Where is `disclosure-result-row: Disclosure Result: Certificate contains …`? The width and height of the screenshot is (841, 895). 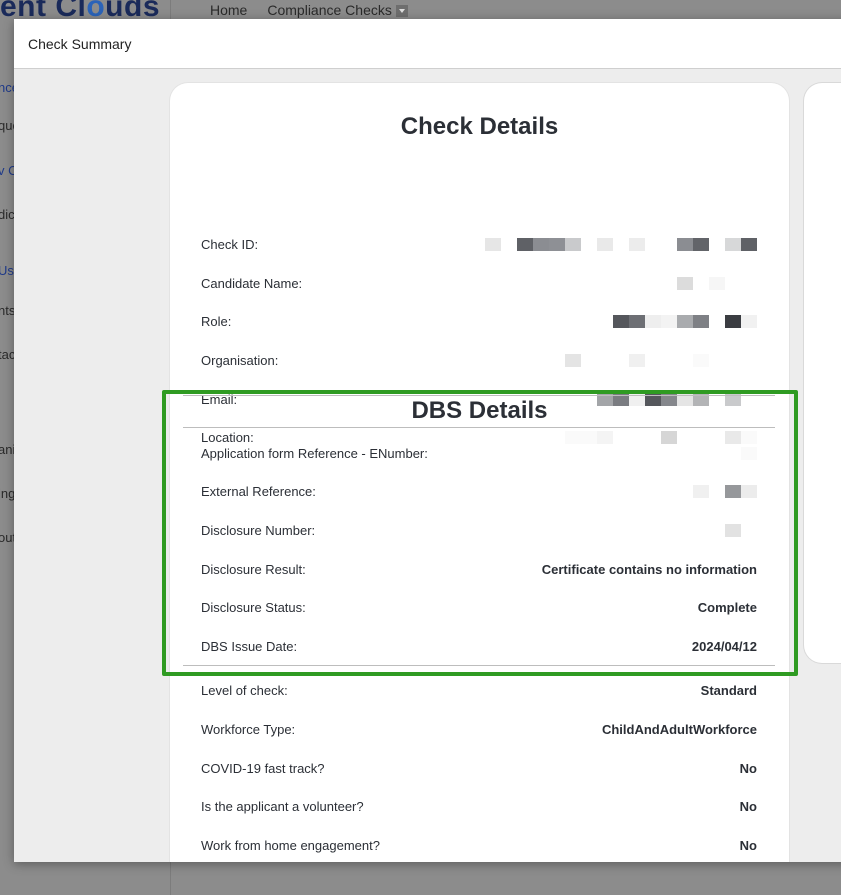 disclosure-result-row: Disclosure Result: Certificate contains … is located at coordinates (479, 569).